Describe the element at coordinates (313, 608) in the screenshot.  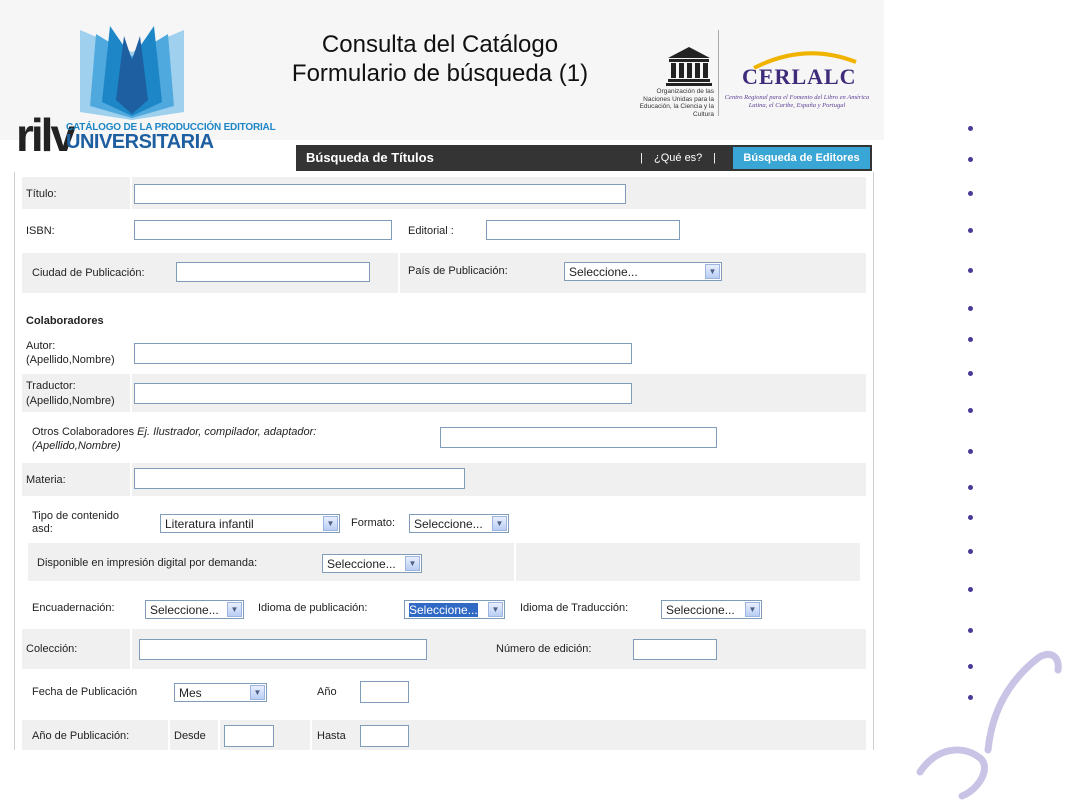
I see `idioma-publicacion-label: Idioma de publicación:` at that location.